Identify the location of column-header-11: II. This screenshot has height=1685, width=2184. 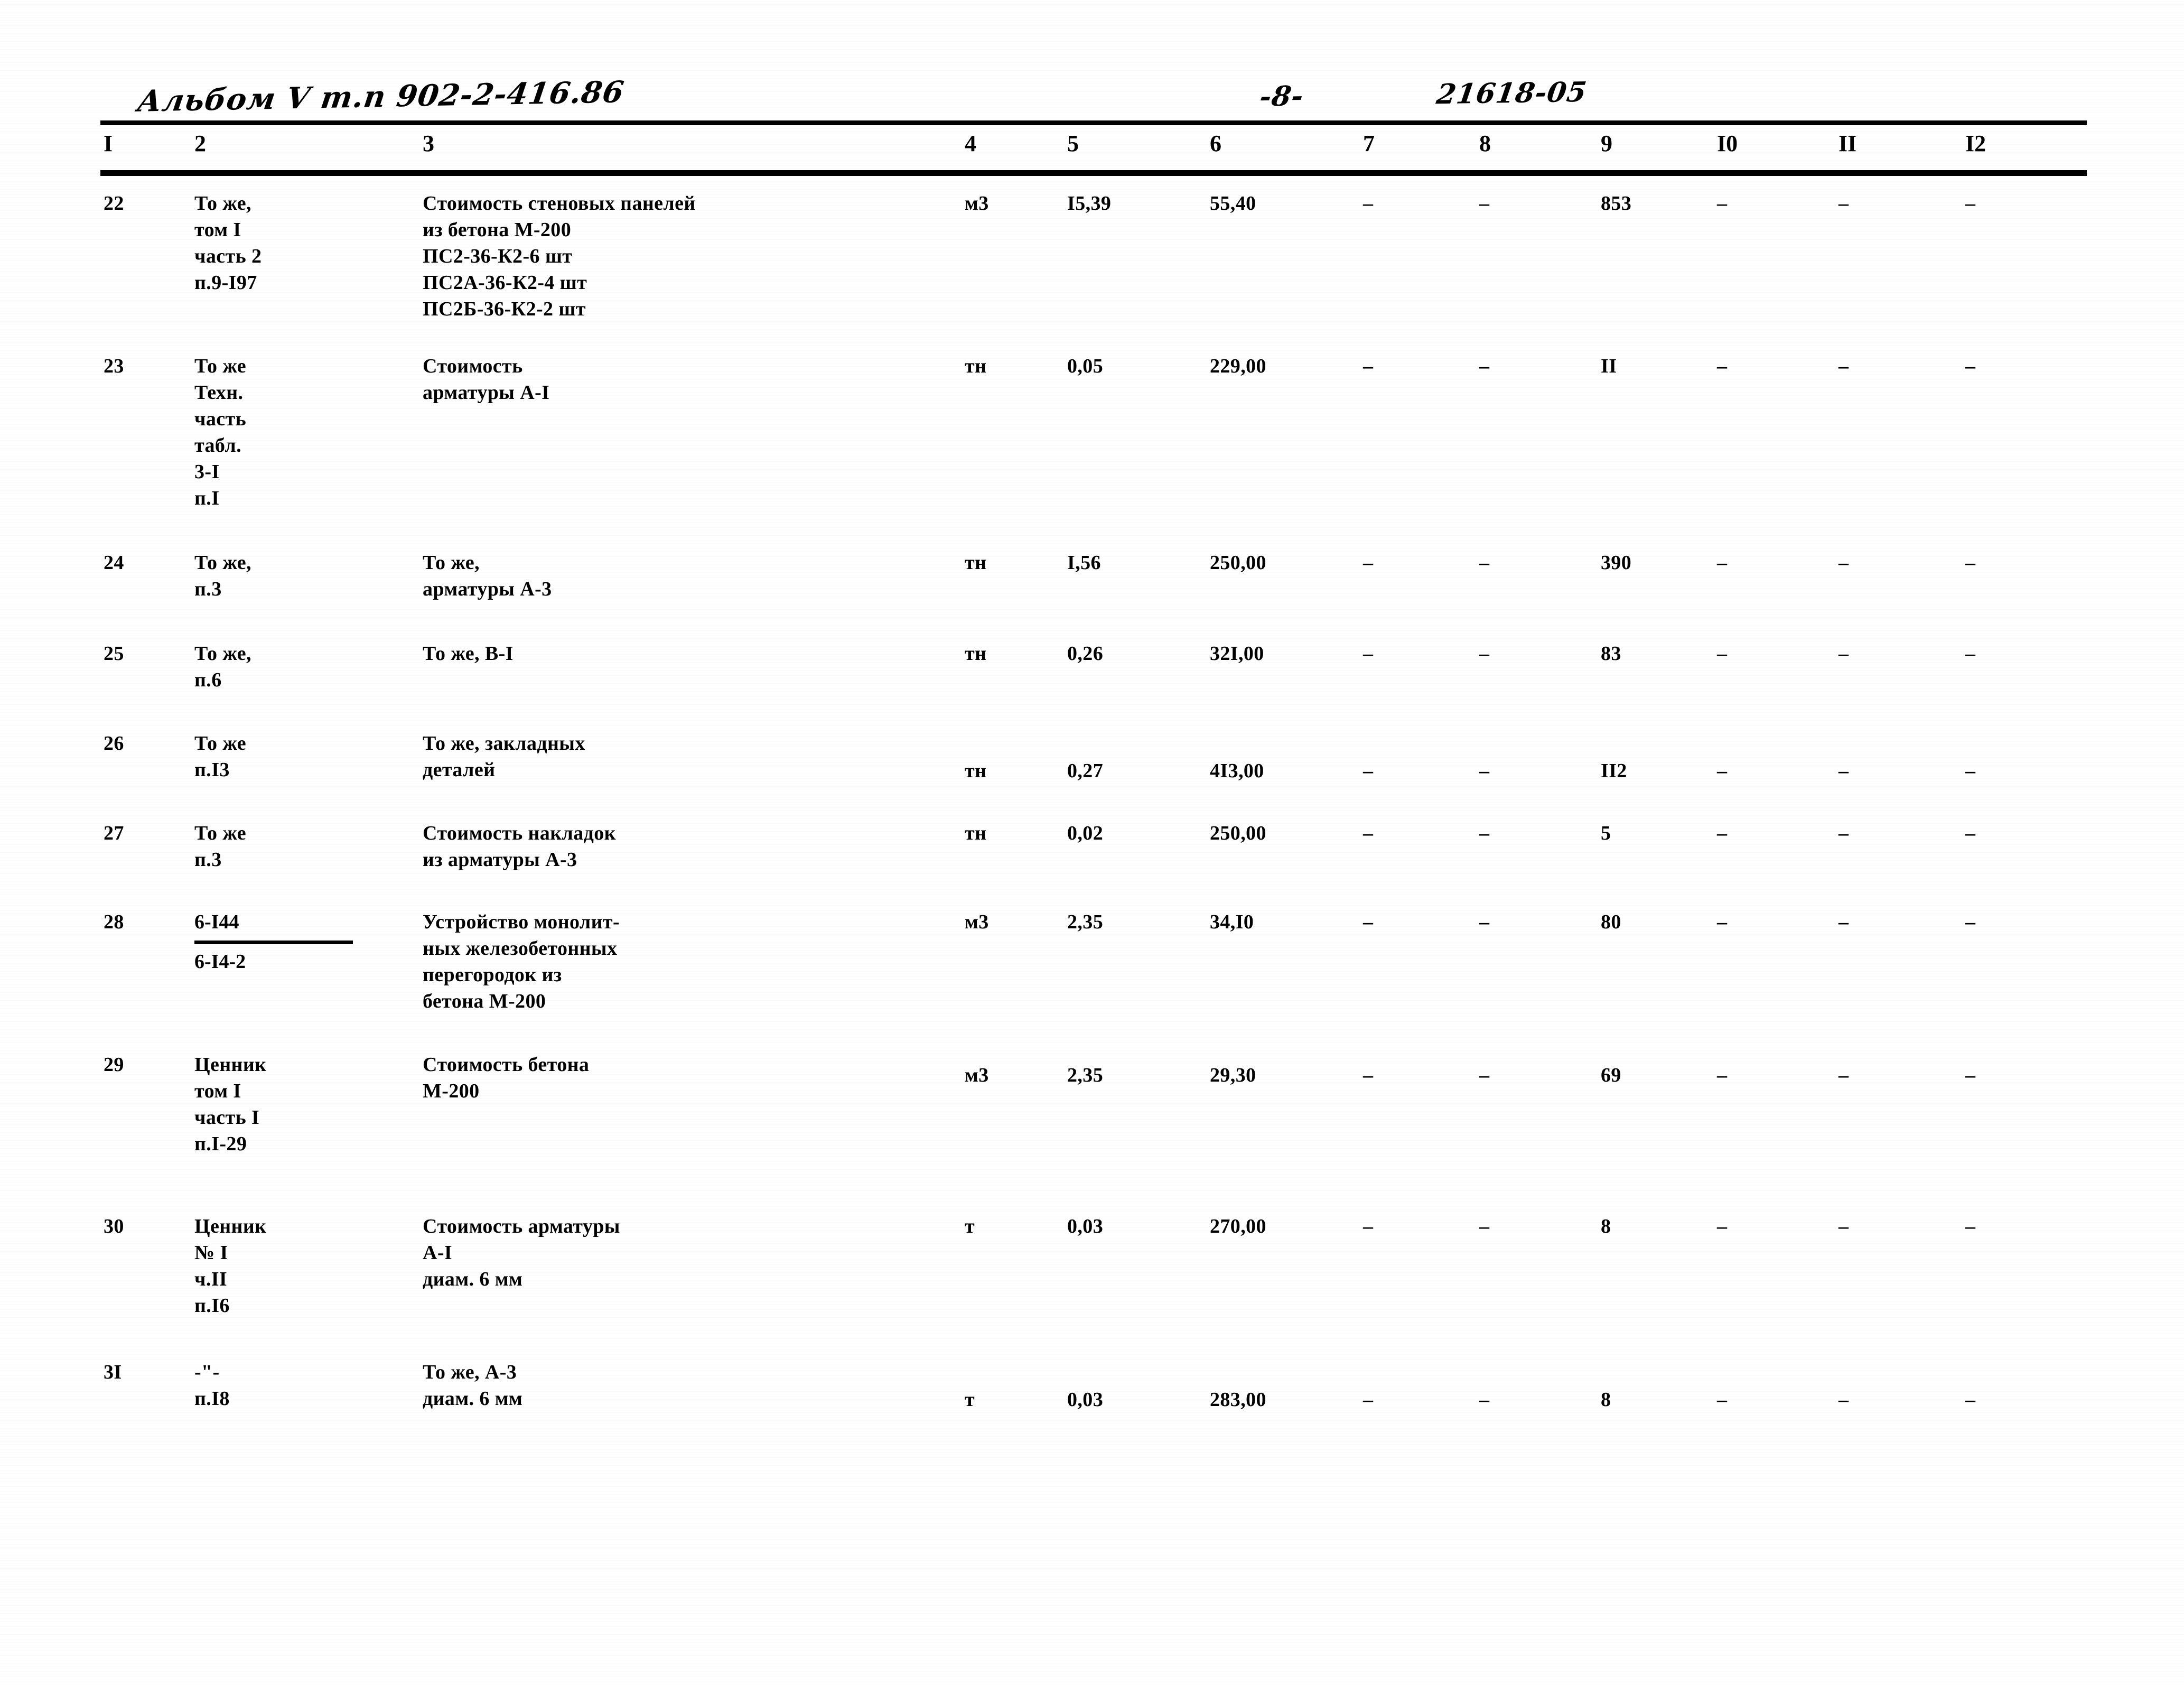
(1847, 143).